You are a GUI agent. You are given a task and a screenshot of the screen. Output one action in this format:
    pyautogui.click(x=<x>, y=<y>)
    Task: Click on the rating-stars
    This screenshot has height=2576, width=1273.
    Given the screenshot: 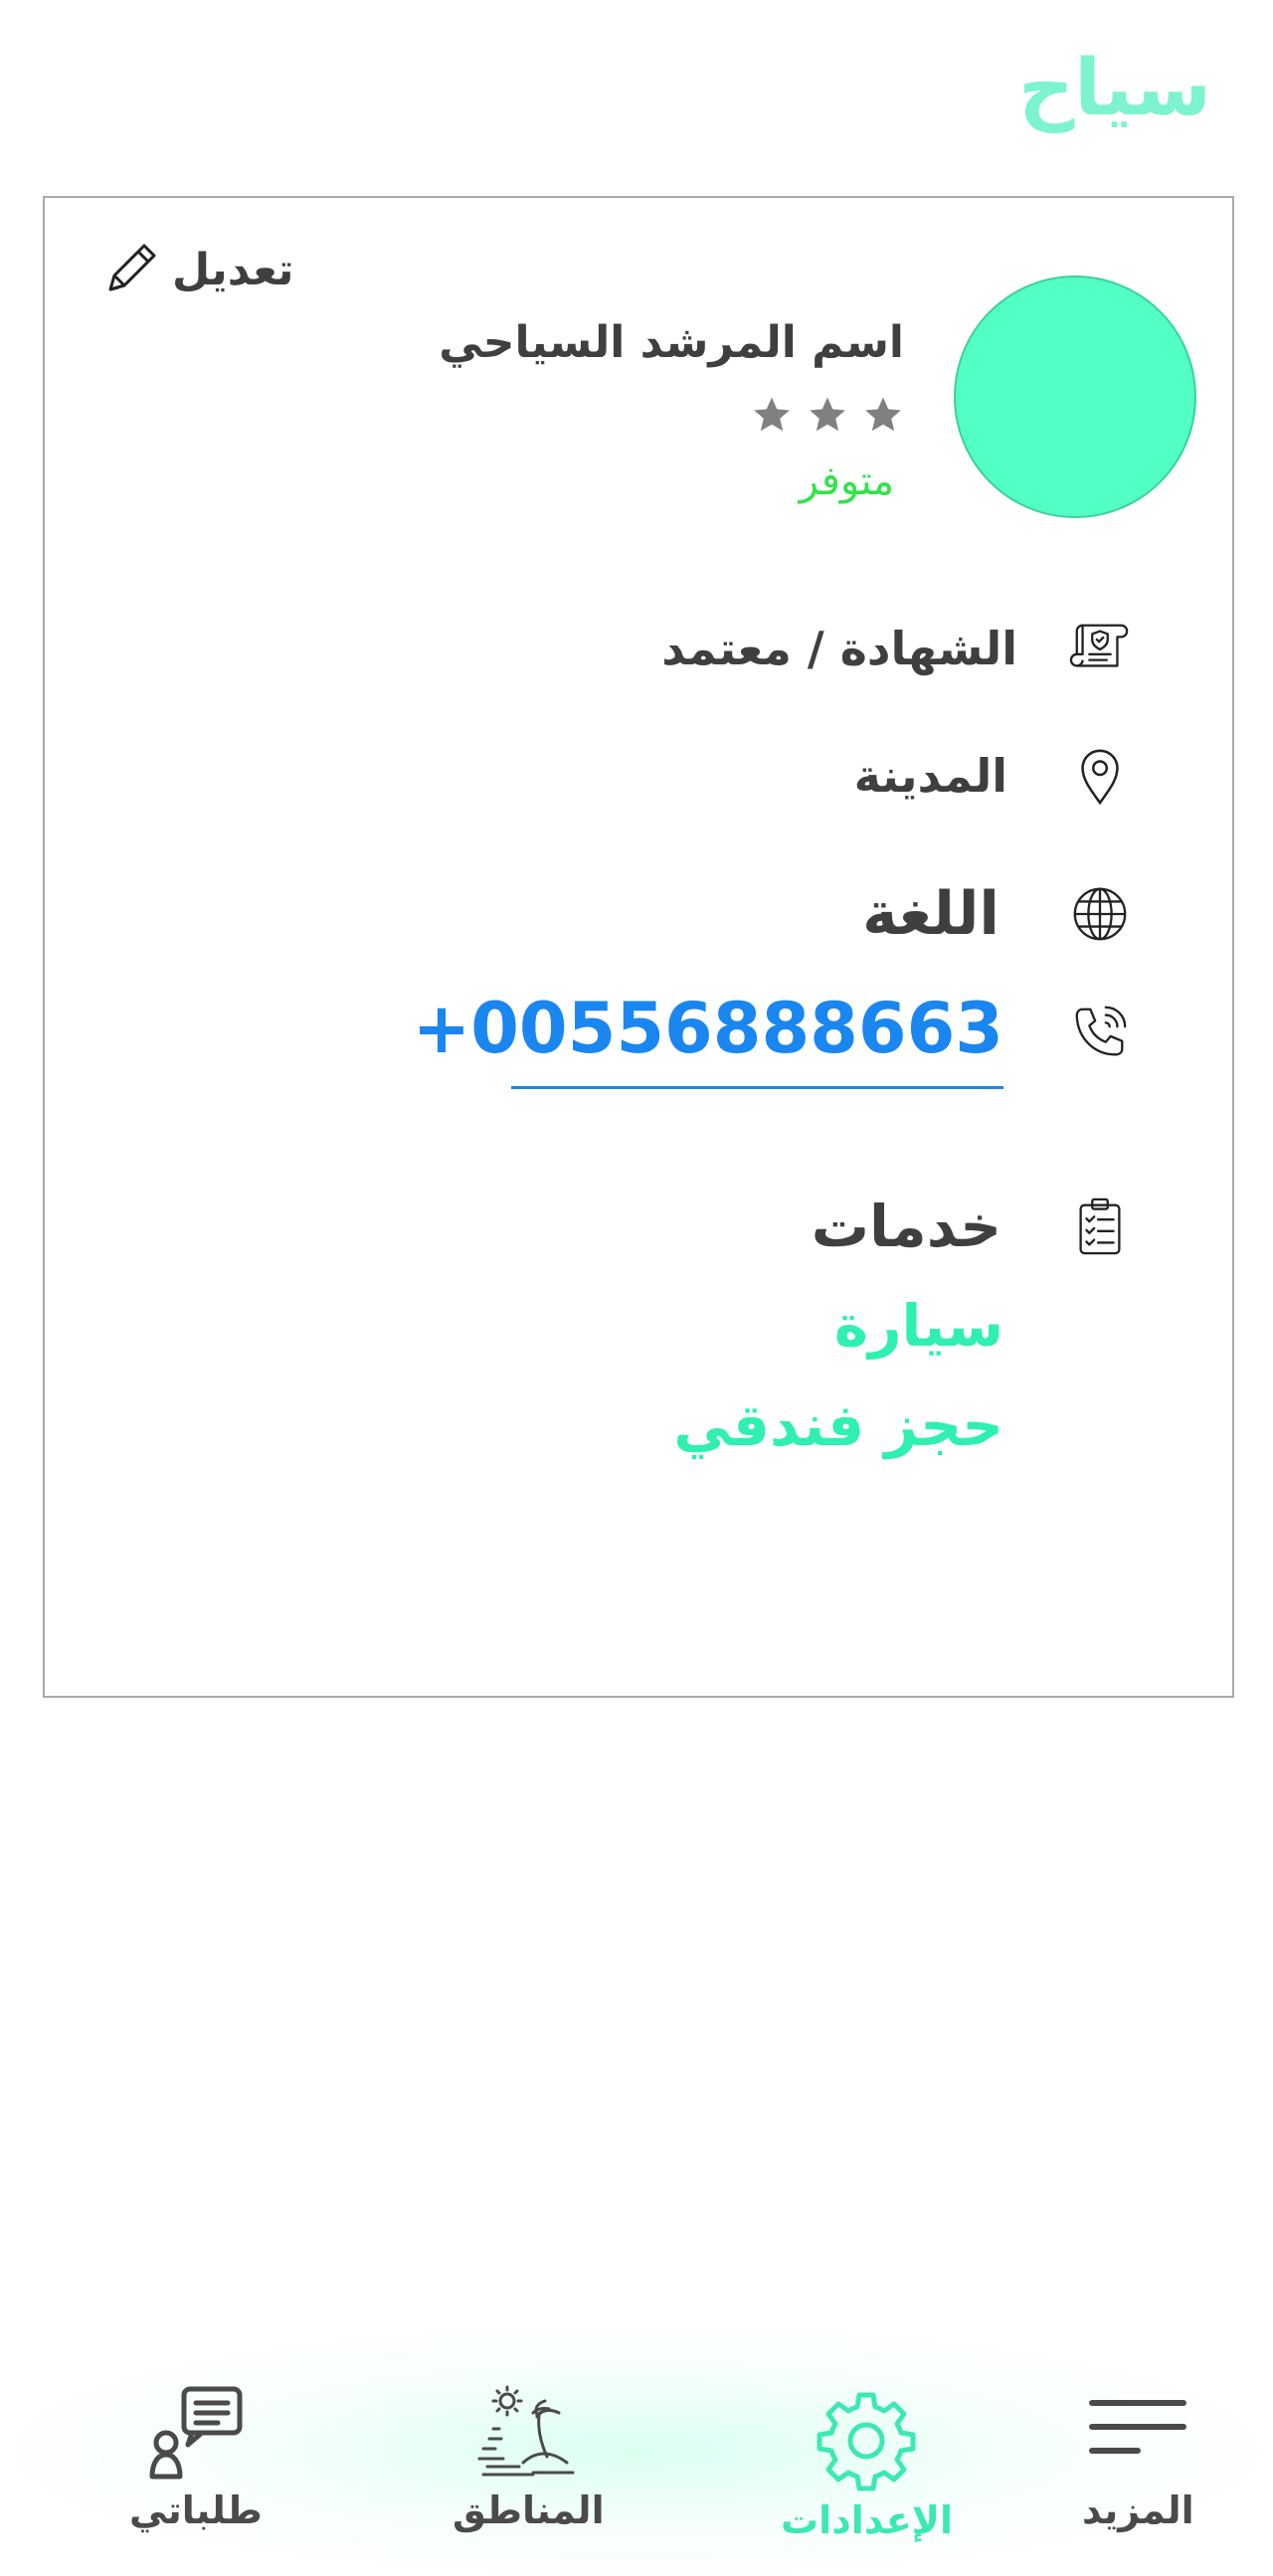 What is the action you would take?
    pyautogui.click(x=827, y=415)
    